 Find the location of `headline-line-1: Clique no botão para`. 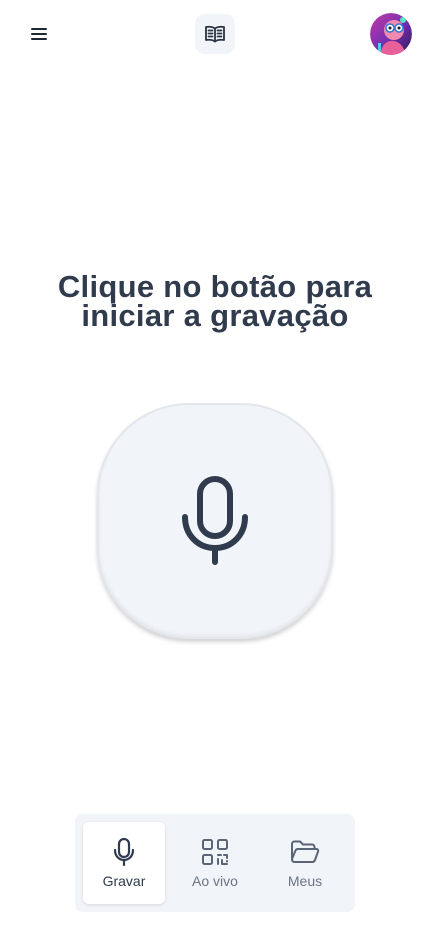

headline-line-1: Clique no botão para is located at coordinates (215, 286).